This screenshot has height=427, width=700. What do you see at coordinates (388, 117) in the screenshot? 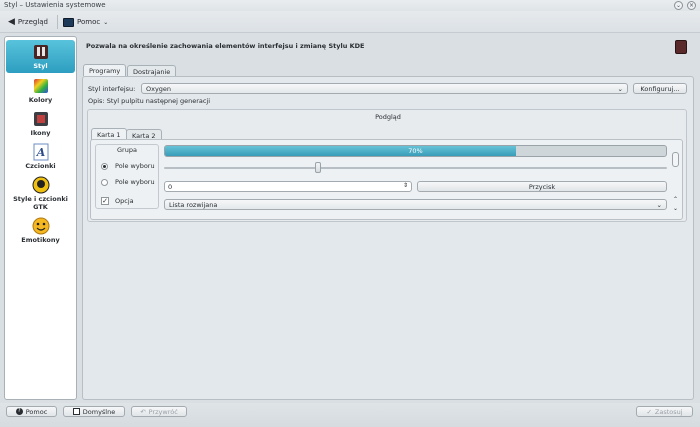
I see `preview-title: Podgląd` at bounding box center [388, 117].